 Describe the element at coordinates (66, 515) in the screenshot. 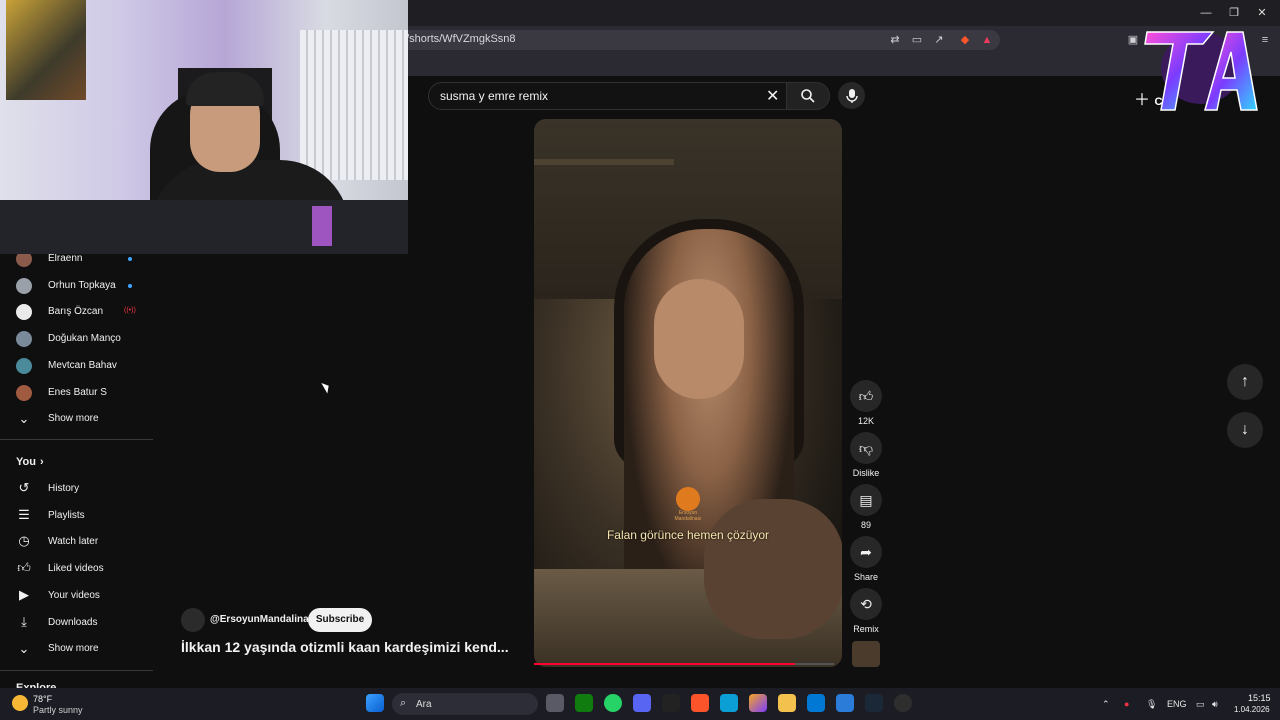

I see `sidebar-item-label: Playlists` at that location.